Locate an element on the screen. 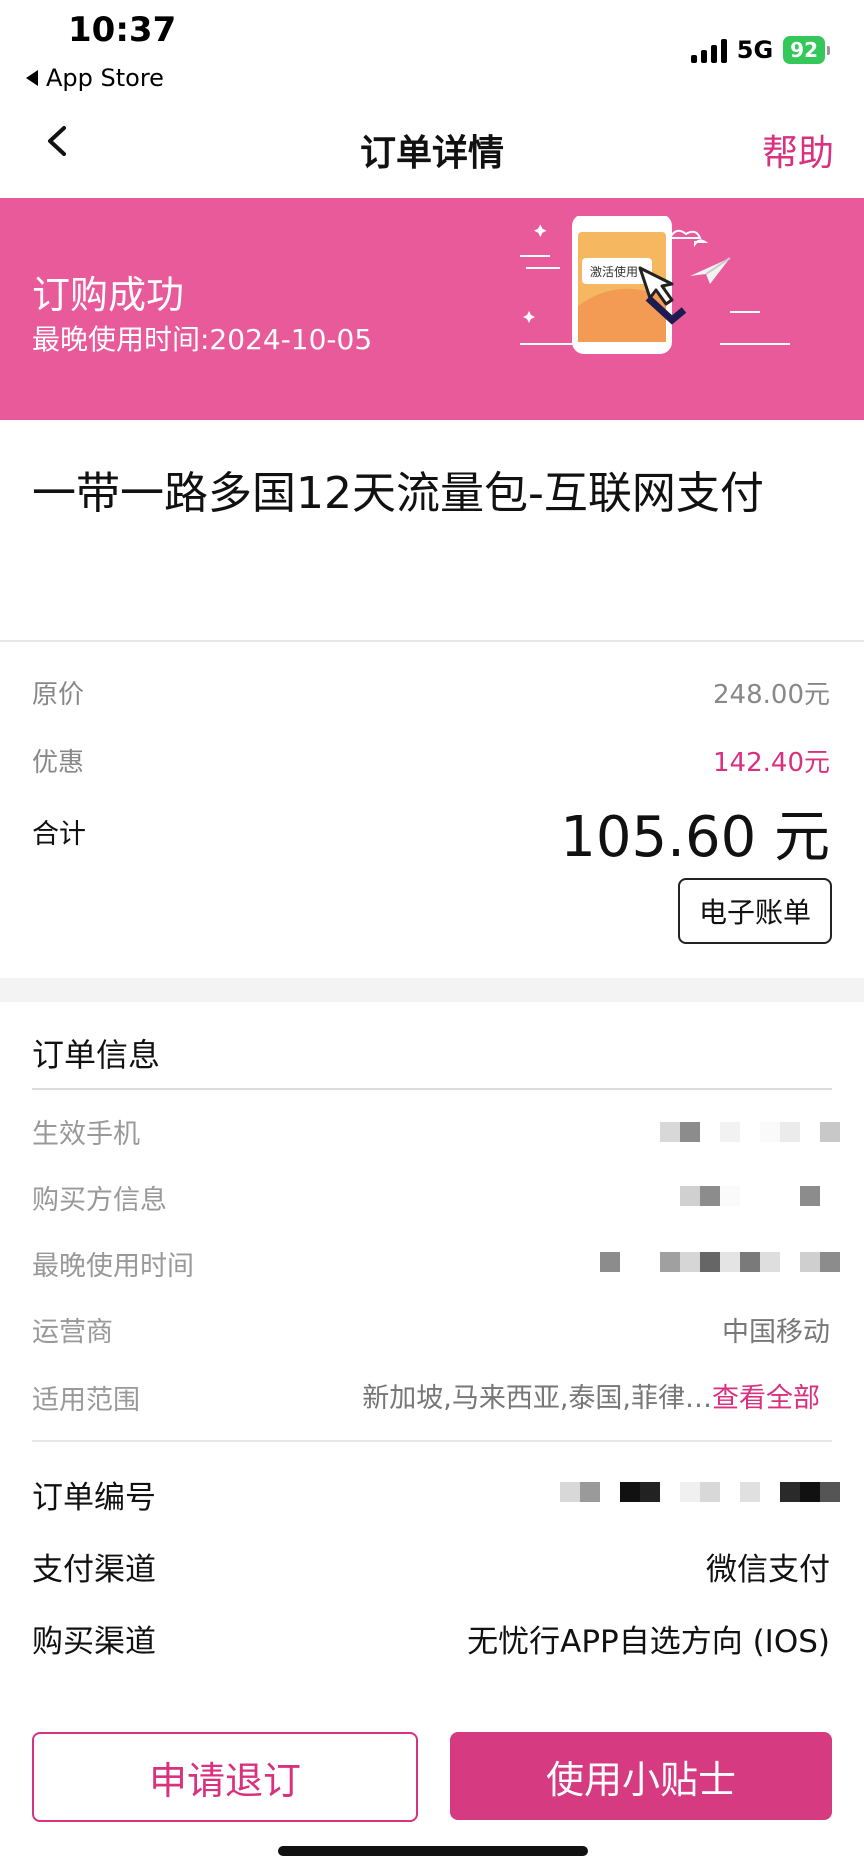  back-triangle-icon is located at coordinates (32, 78).